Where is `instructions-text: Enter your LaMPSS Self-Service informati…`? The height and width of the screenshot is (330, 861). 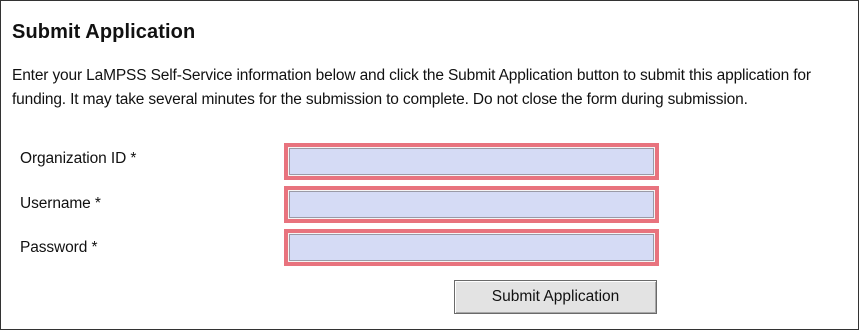 instructions-text: Enter your LaMPSS Self-Service informati… is located at coordinates (411, 87).